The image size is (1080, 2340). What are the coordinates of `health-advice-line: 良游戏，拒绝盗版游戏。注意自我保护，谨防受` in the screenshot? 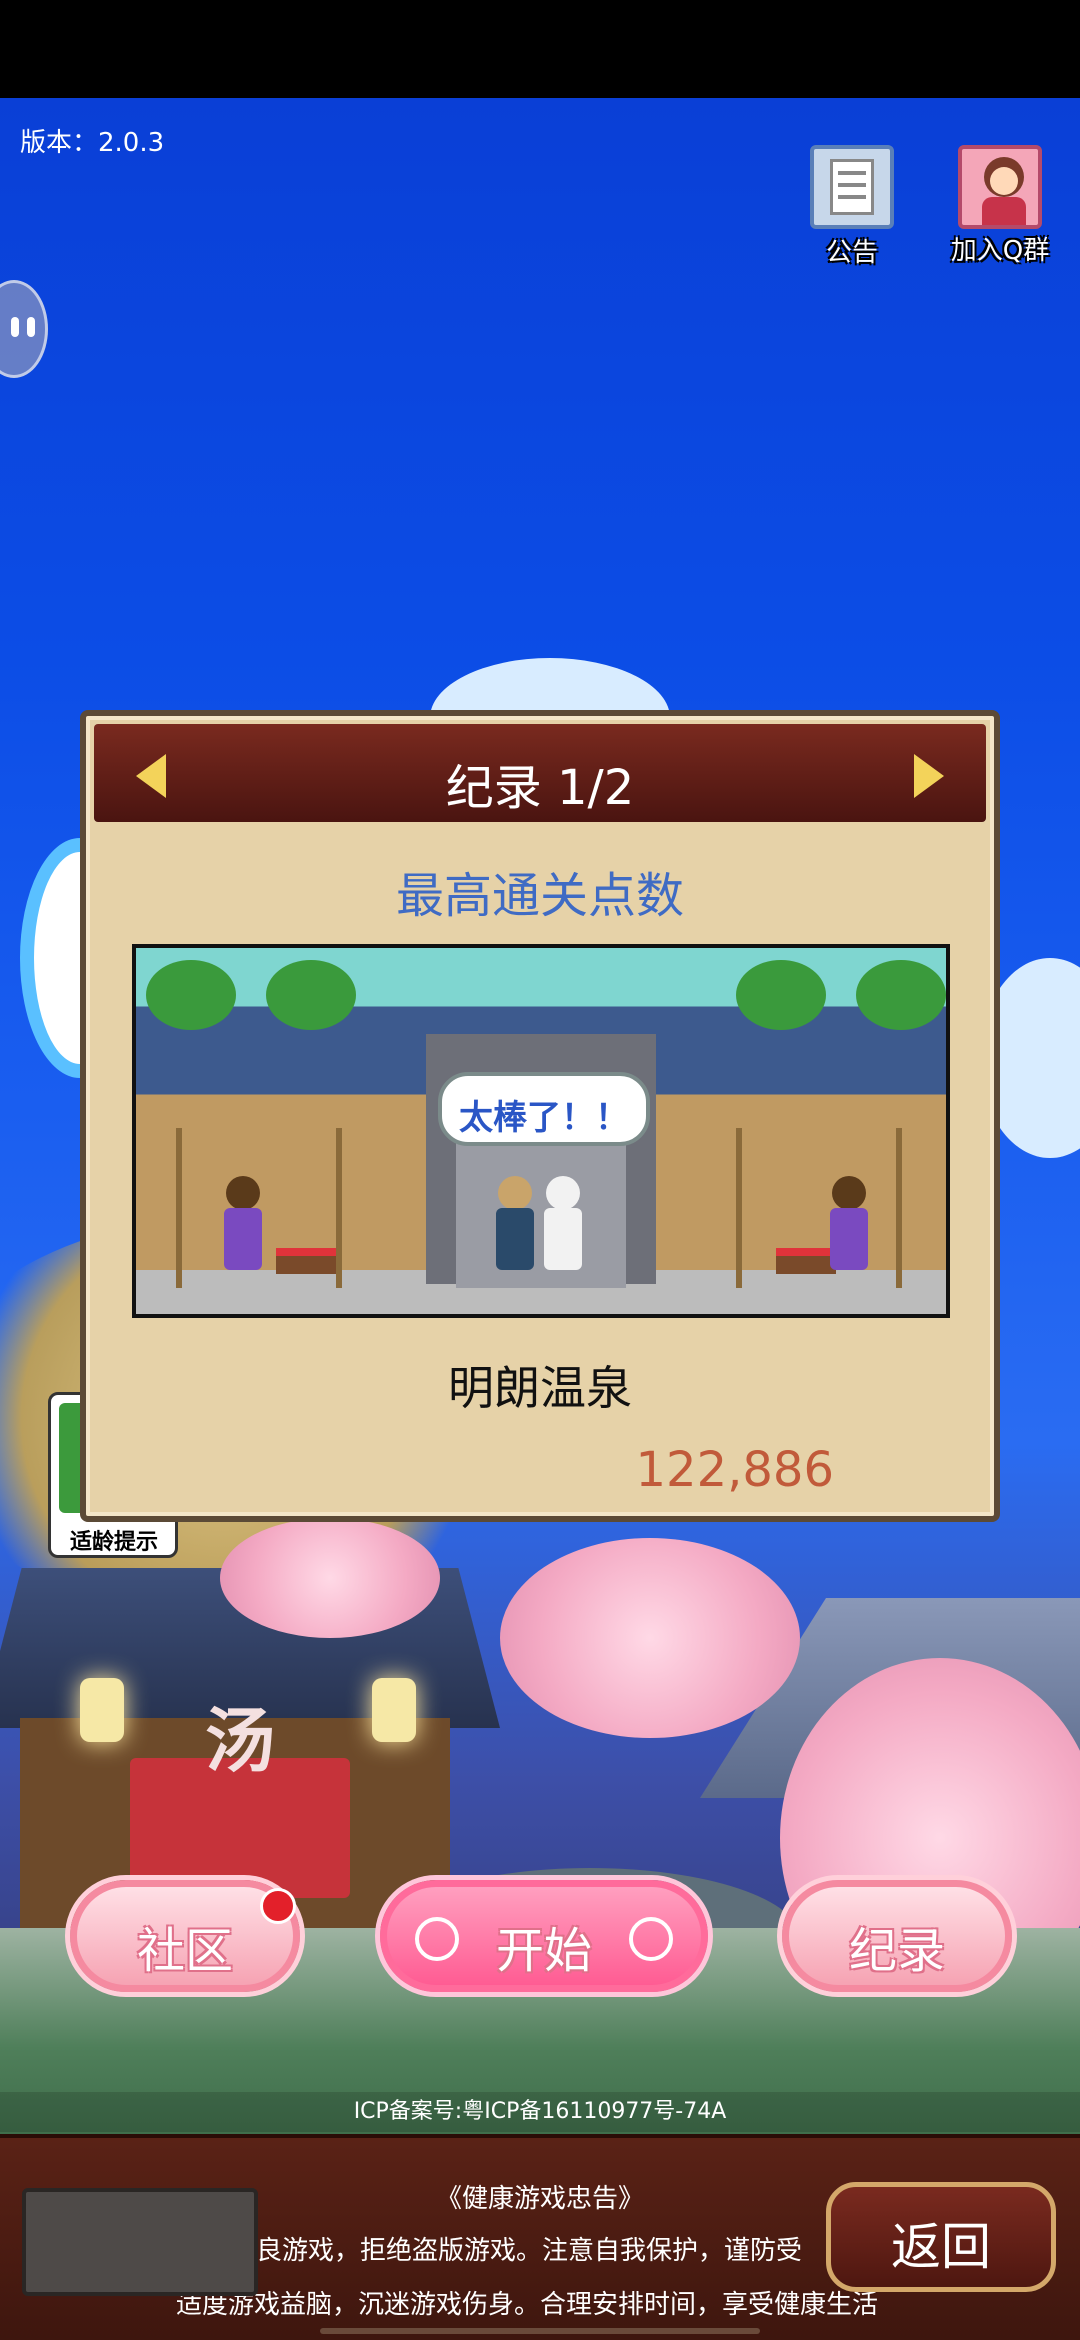 It's located at (529, 2251).